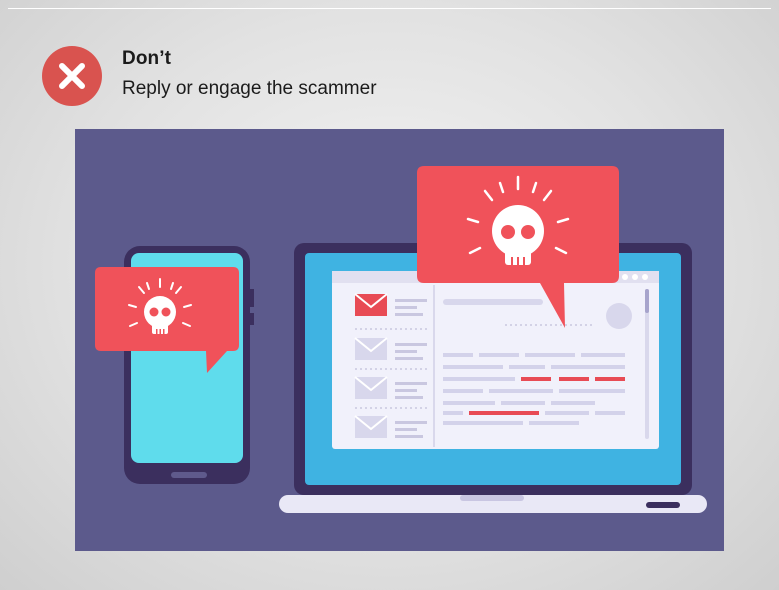 The height and width of the screenshot is (590, 779). What do you see at coordinates (492, 498) in the screenshot?
I see `laptop-hinge` at bounding box center [492, 498].